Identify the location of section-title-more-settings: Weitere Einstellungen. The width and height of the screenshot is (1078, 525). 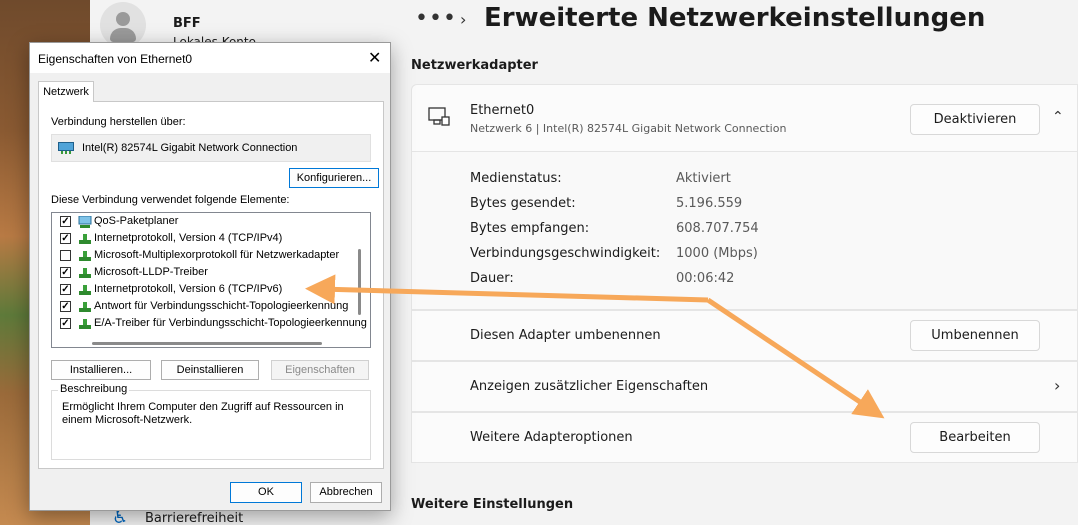
(492, 504).